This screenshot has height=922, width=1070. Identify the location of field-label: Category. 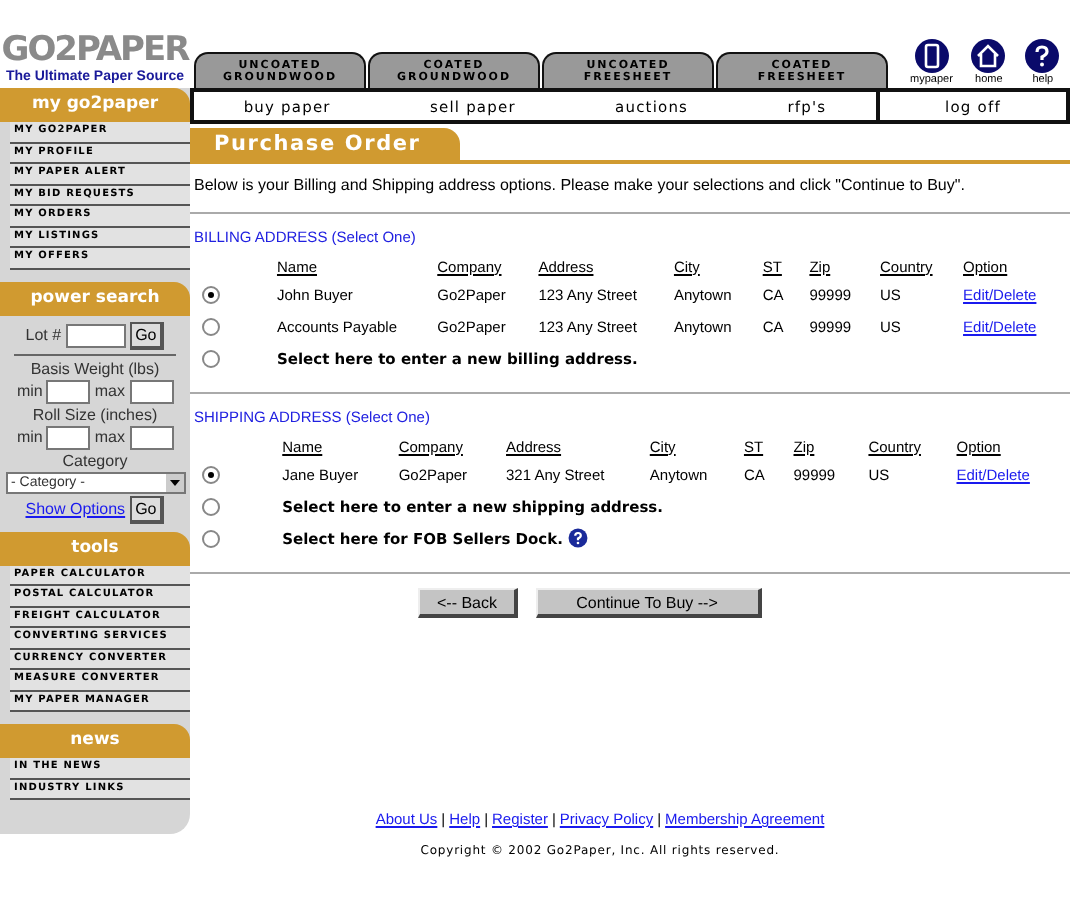
(95, 460).